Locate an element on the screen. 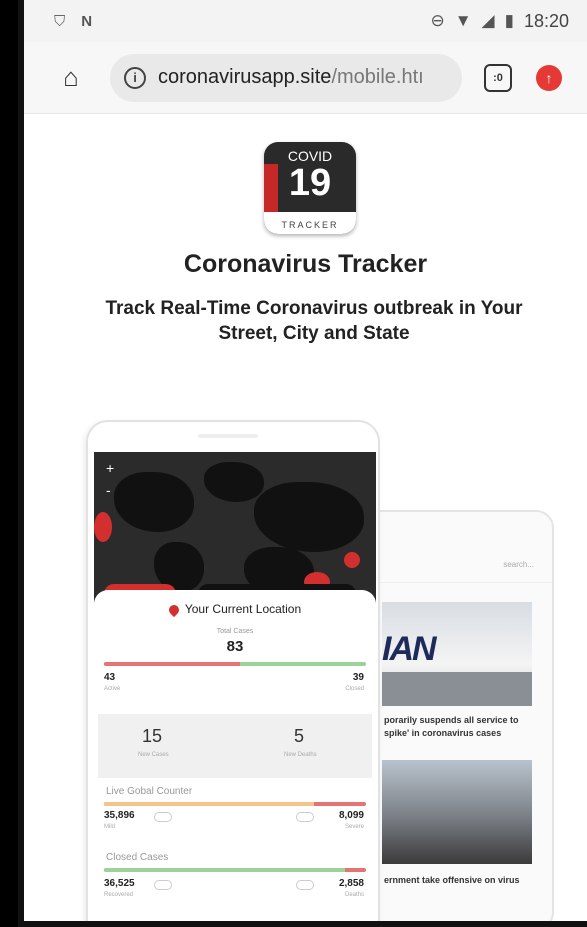  deaths-label: Deaths is located at coordinates (354, 895).